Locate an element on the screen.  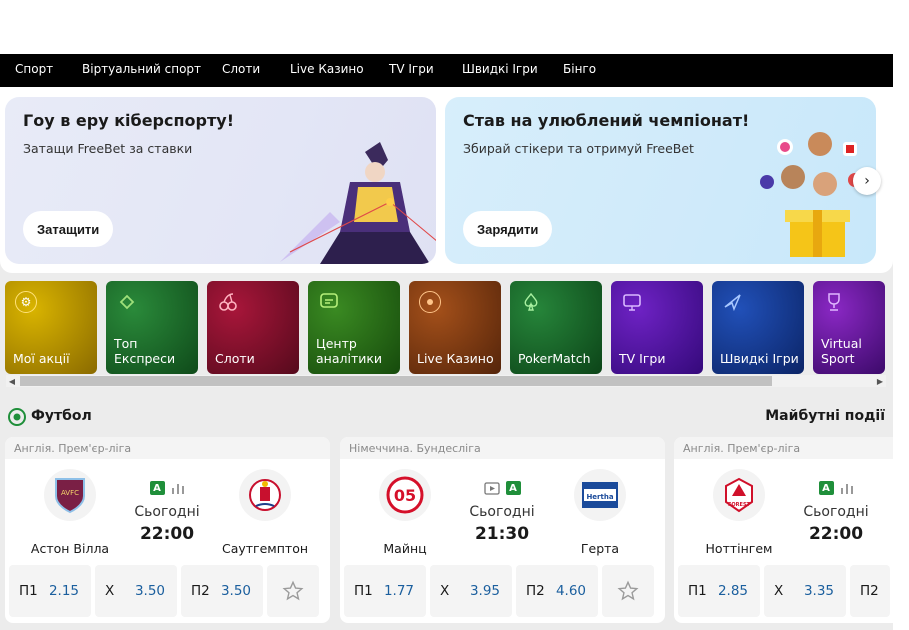
football-icon is located at coordinates (17, 417).